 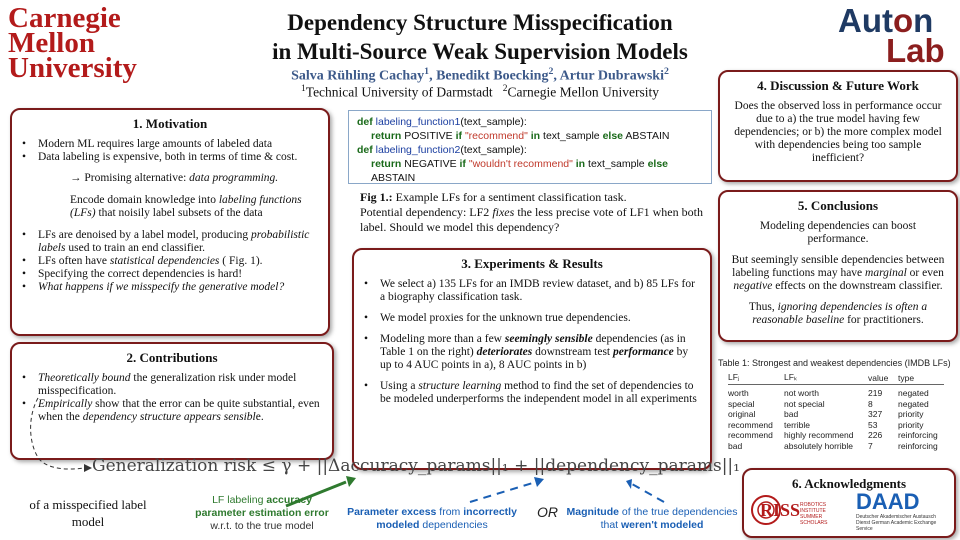 What do you see at coordinates (453, 525) in the screenshot?
I see `note-text: dependencies` at bounding box center [453, 525].